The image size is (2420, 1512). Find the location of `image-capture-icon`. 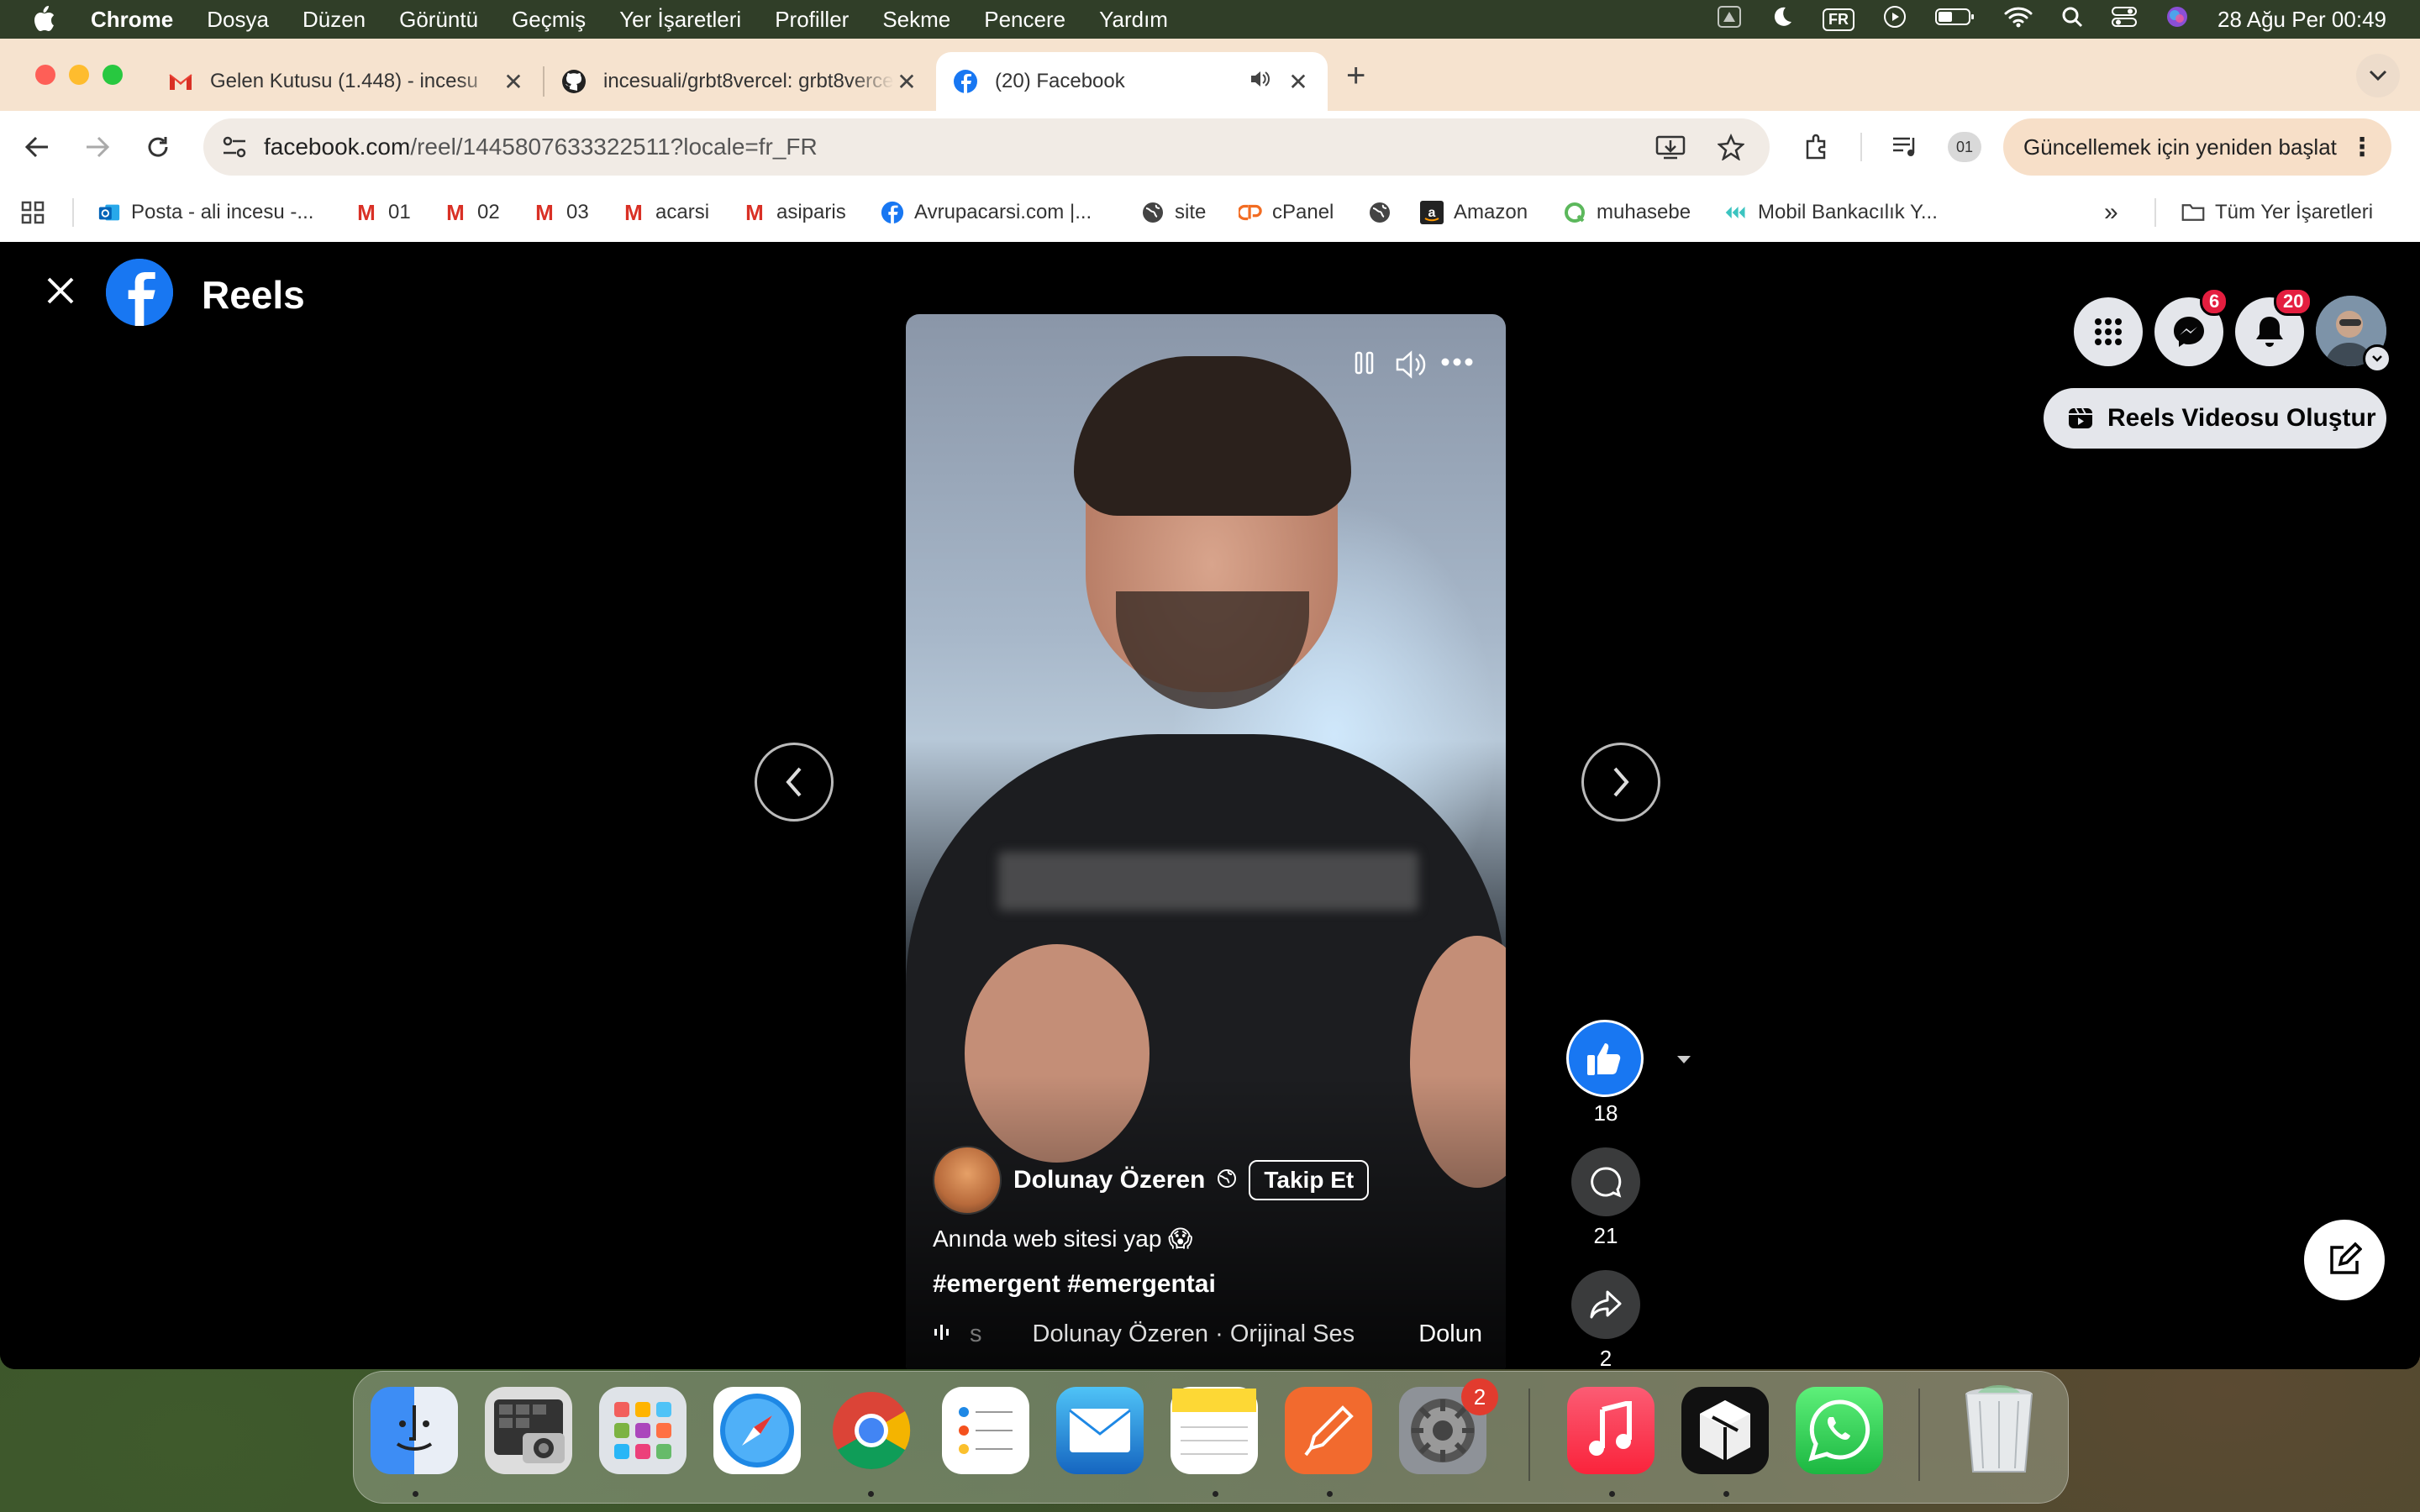

image-capture-icon is located at coordinates (528, 1430).